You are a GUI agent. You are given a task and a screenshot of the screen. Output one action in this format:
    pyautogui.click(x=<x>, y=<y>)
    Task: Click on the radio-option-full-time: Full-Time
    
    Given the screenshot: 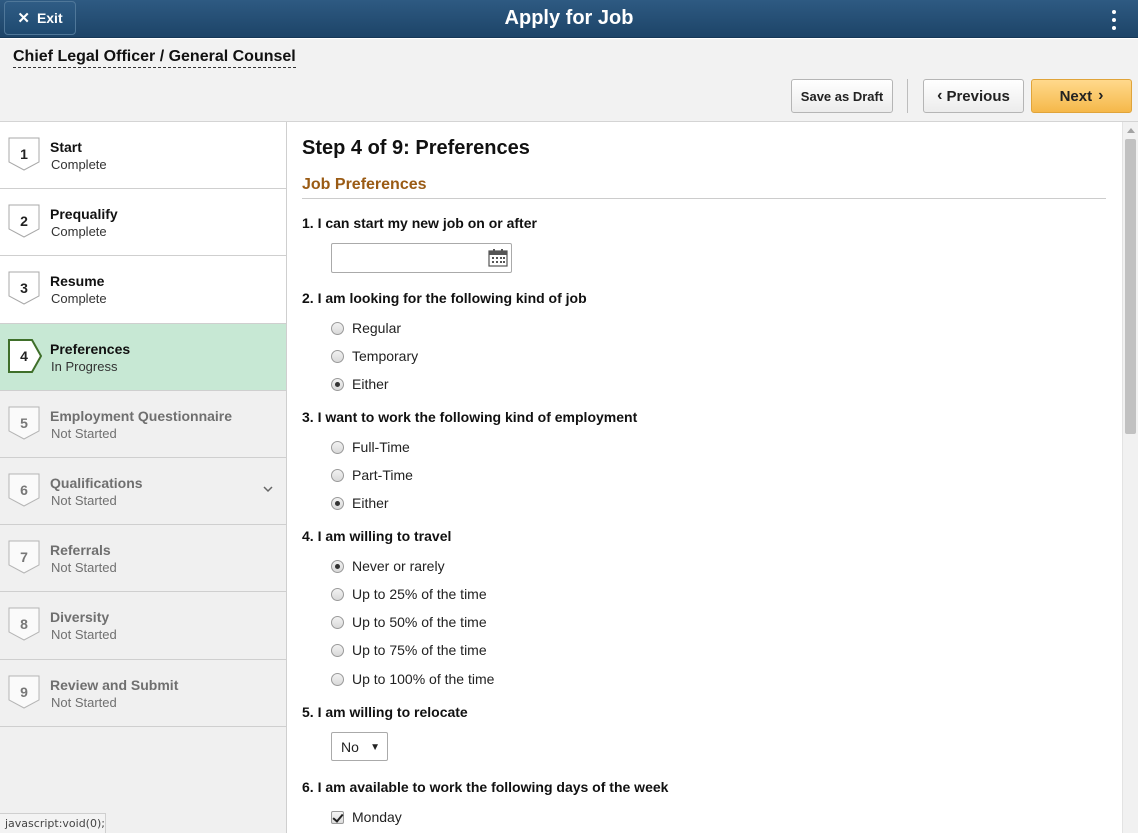 What is the action you would take?
    pyautogui.click(x=370, y=447)
    